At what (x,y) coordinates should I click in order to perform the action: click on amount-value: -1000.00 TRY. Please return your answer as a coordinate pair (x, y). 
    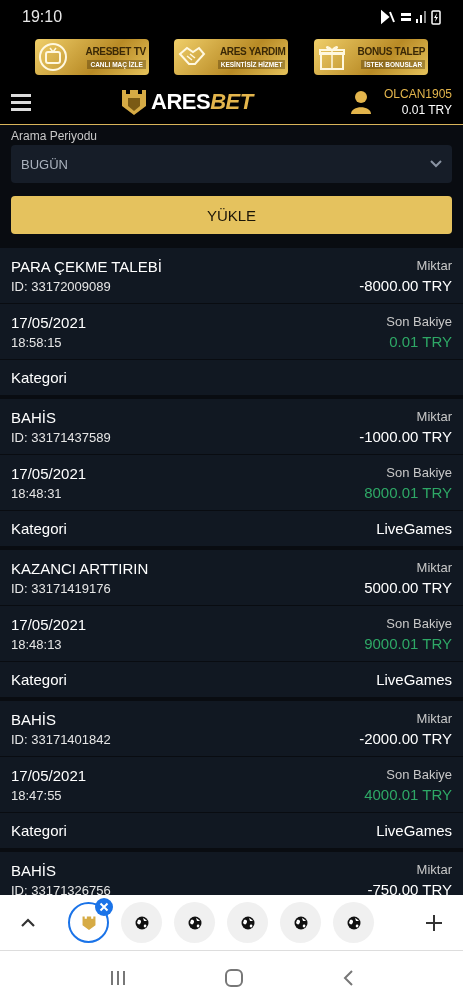
    Looking at the image, I should click on (405, 436).